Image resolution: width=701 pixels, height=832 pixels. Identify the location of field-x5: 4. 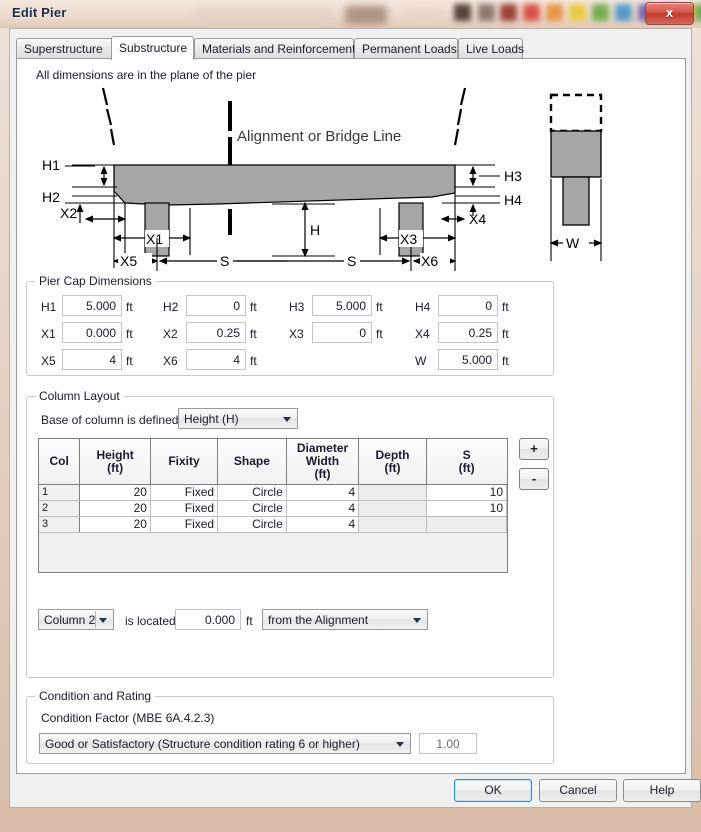
(92, 359).